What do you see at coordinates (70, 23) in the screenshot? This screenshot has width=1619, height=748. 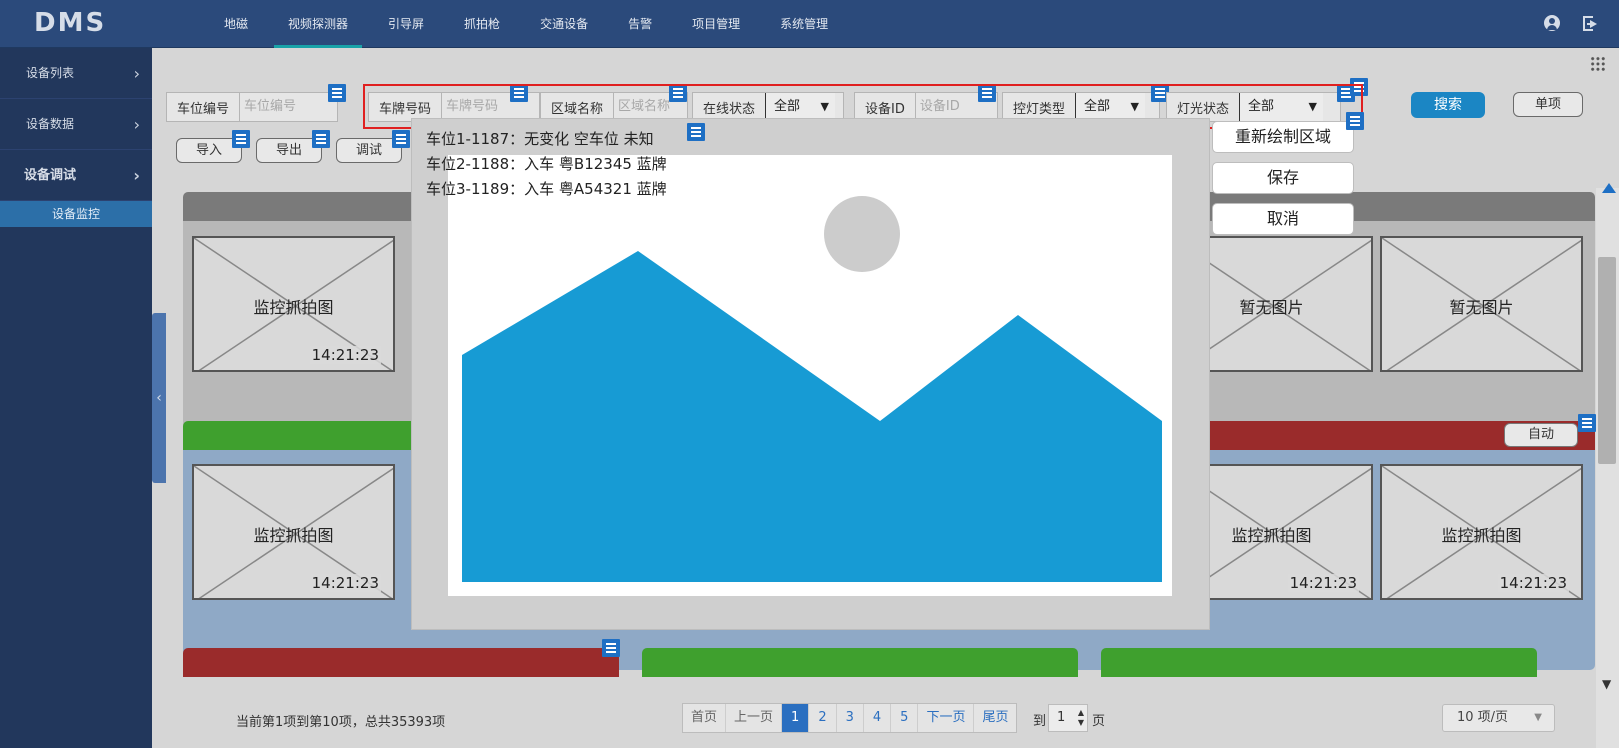 I see `app-logo: DMS` at bounding box center [70, 23].